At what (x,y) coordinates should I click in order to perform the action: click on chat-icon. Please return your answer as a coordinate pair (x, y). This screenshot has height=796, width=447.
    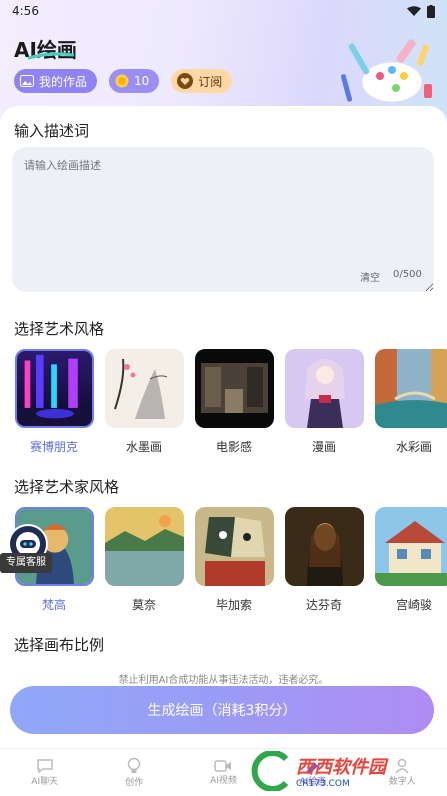
    Looking at the image, I should click on (44, 766).